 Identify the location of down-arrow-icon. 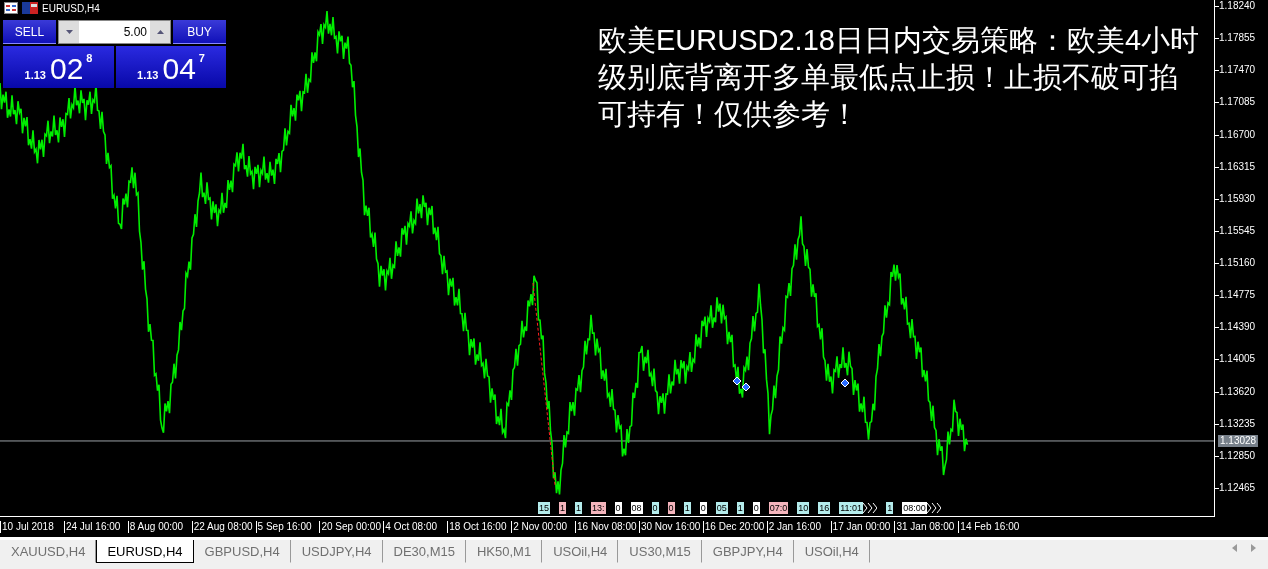
(69, 32).